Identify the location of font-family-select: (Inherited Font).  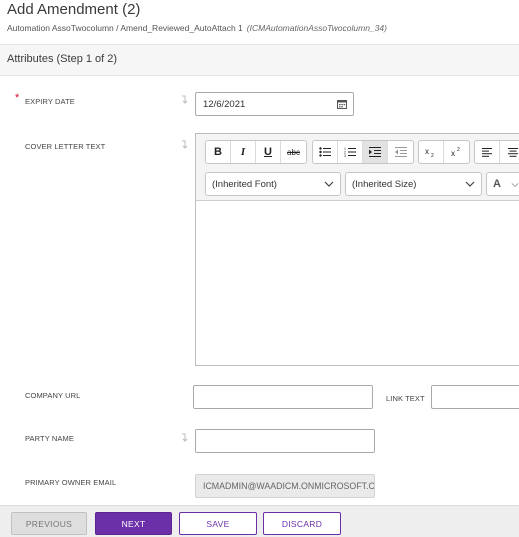
(273, 184).